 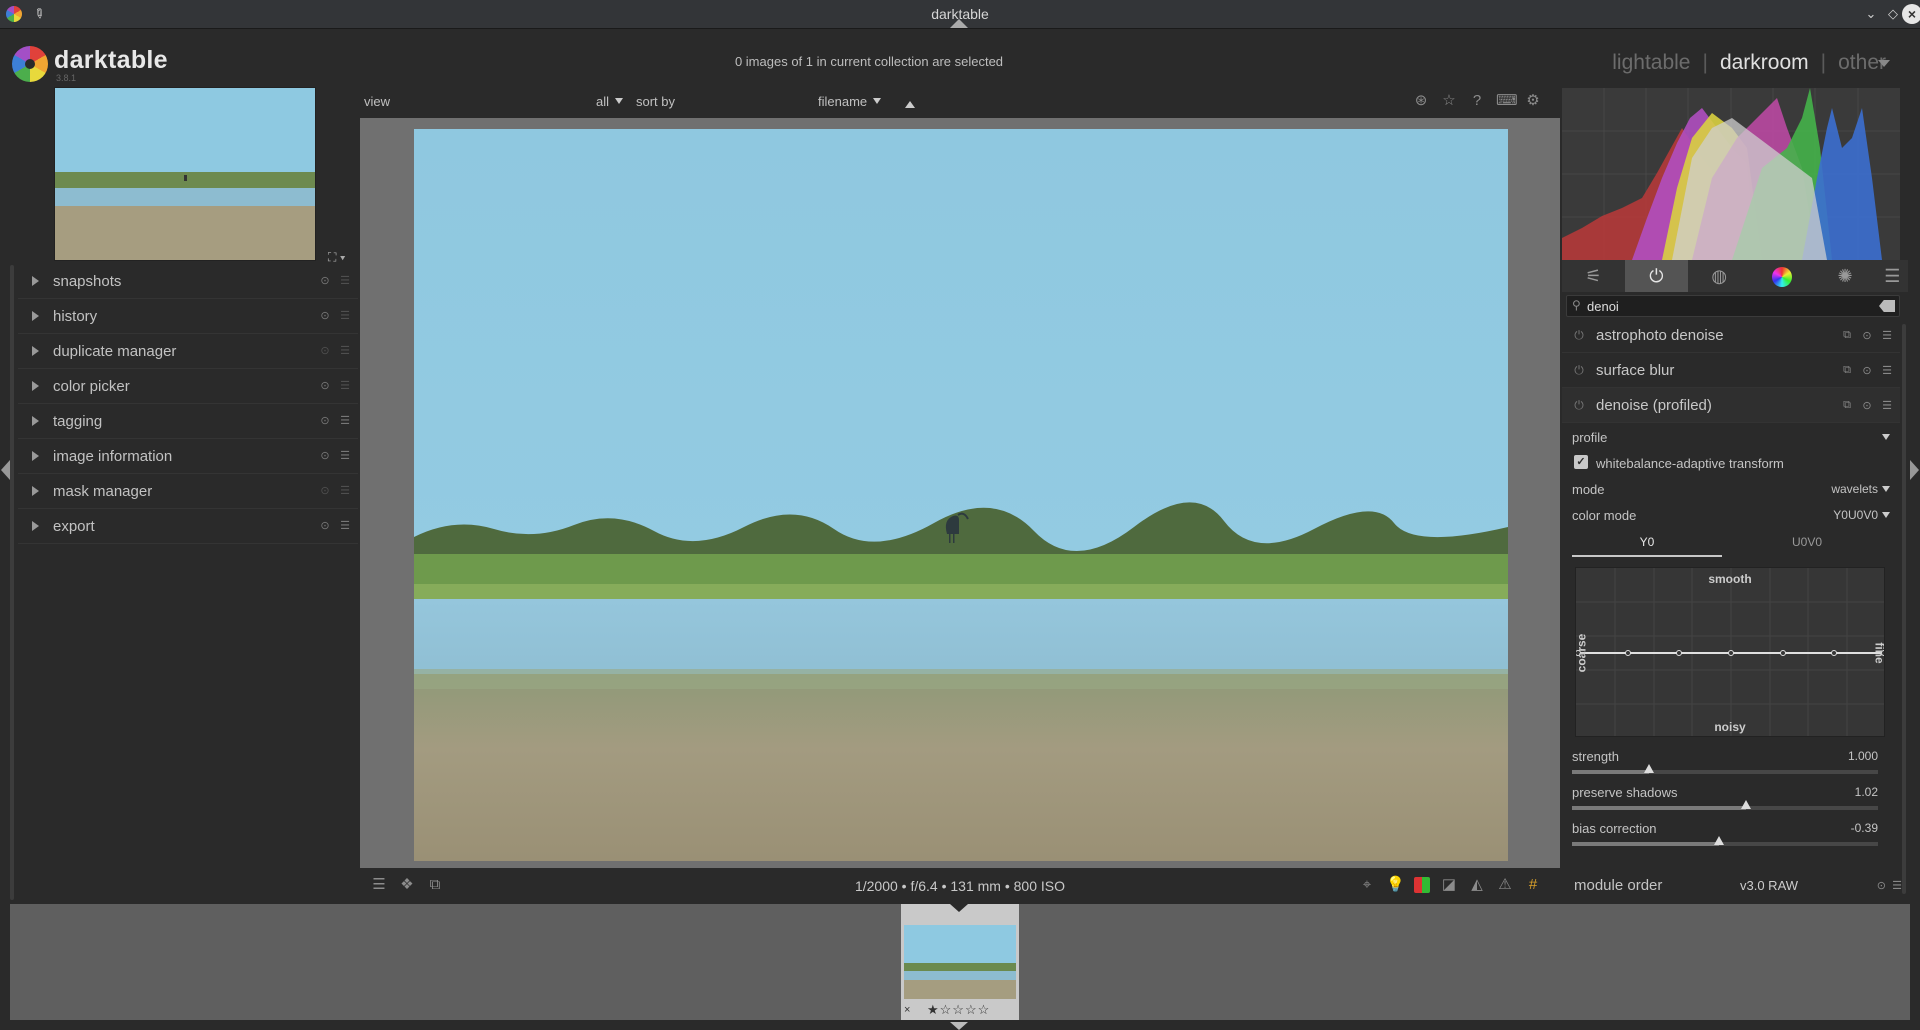 What do you see at coordinates (1887, 306) in the screenshot?
I see `clear-search-icon` at bounding box center [1887, 306].